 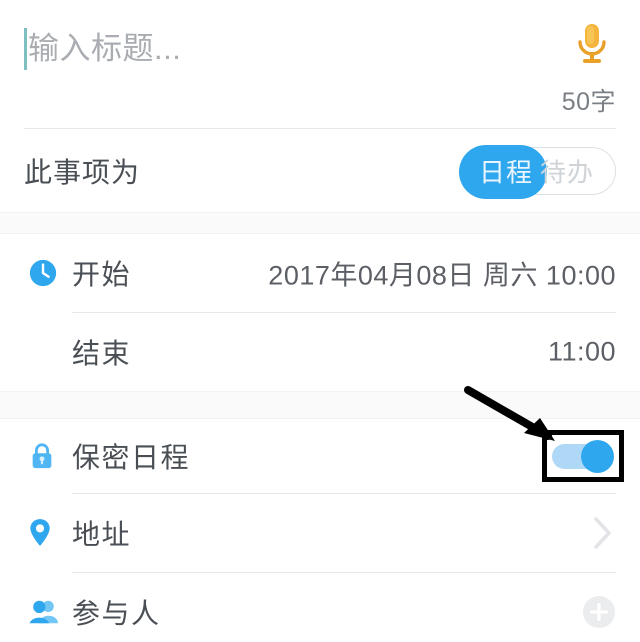 I want to click on microphone-icon, so click(x=592, y=44).